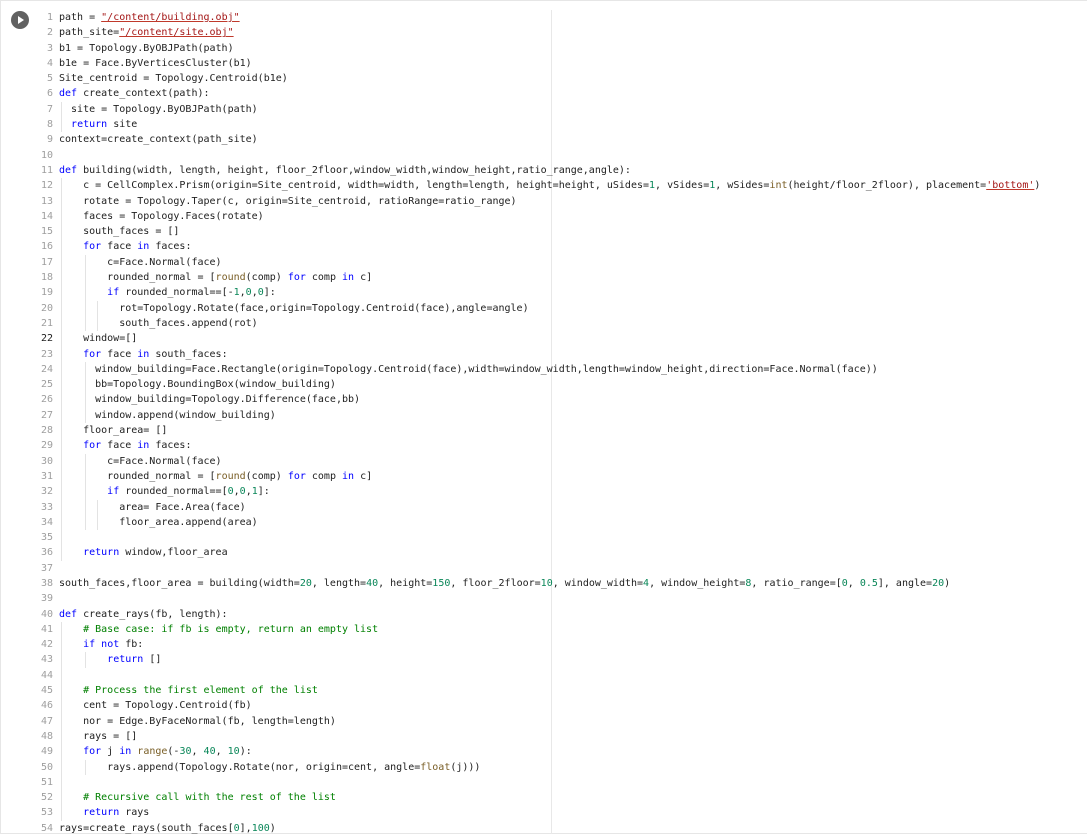  I want to click on code-line: 46 cent = Topology.Centroid(fb), so click(562, 706).